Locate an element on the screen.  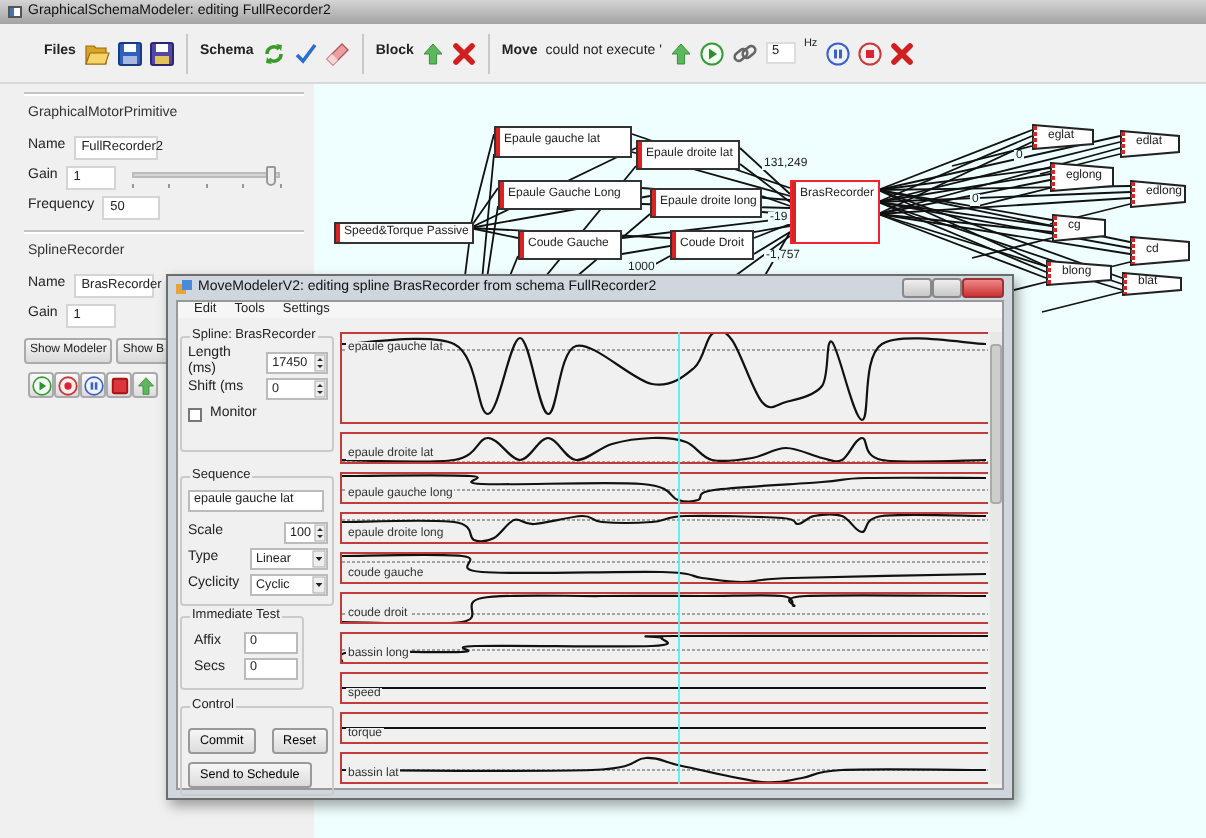
scrollbar-thumb is located at coordinates (996, 423).